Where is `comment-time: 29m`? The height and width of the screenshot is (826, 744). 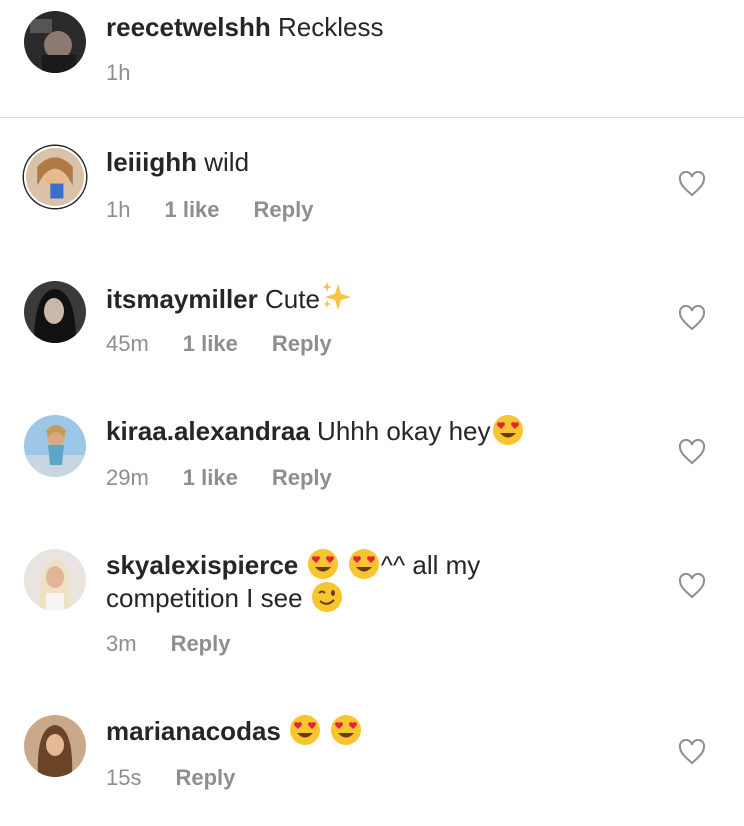
comment-time: 29m is located at coordinates (127, 477).